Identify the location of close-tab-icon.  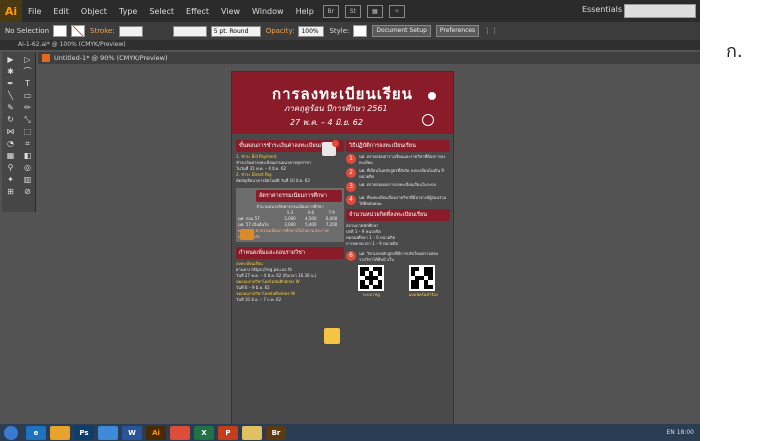
(46, 58).